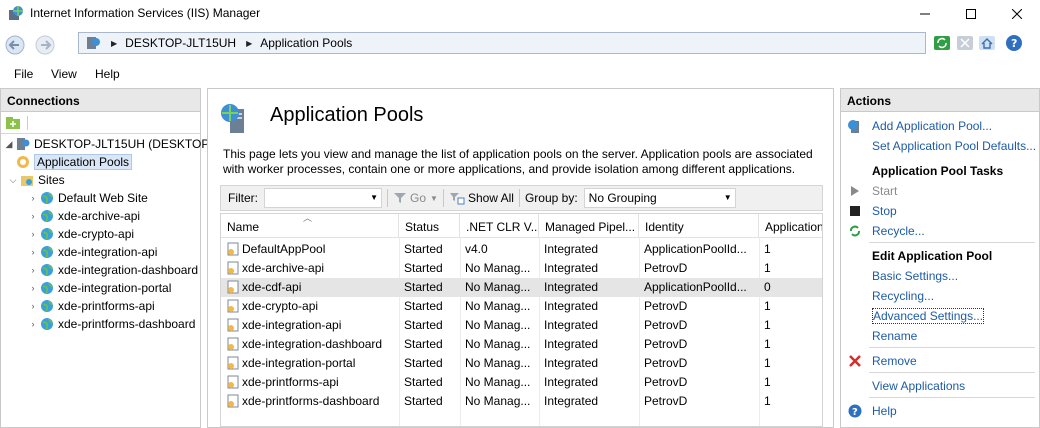 Image resolution: width=1040 pixels, height=428 pixels. Describe the element at coordinates (571, 287) in the screenshot. I see `cell-pipeline-text: Integrated` at that location.